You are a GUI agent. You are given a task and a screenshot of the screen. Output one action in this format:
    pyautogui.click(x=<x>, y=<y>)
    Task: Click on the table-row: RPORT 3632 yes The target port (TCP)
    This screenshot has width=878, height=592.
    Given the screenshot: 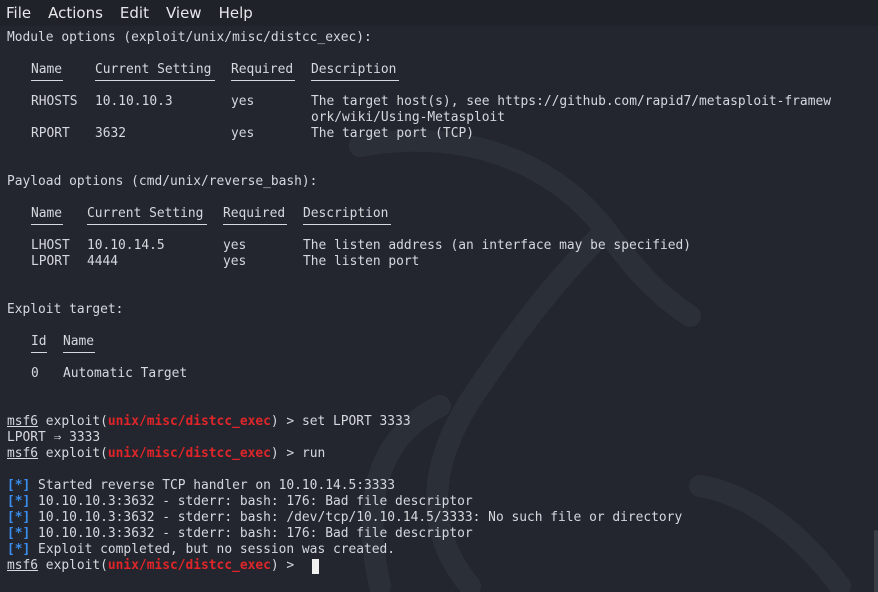 What is the action you would take?
    pyautogui.click(x=240, y=134)
    